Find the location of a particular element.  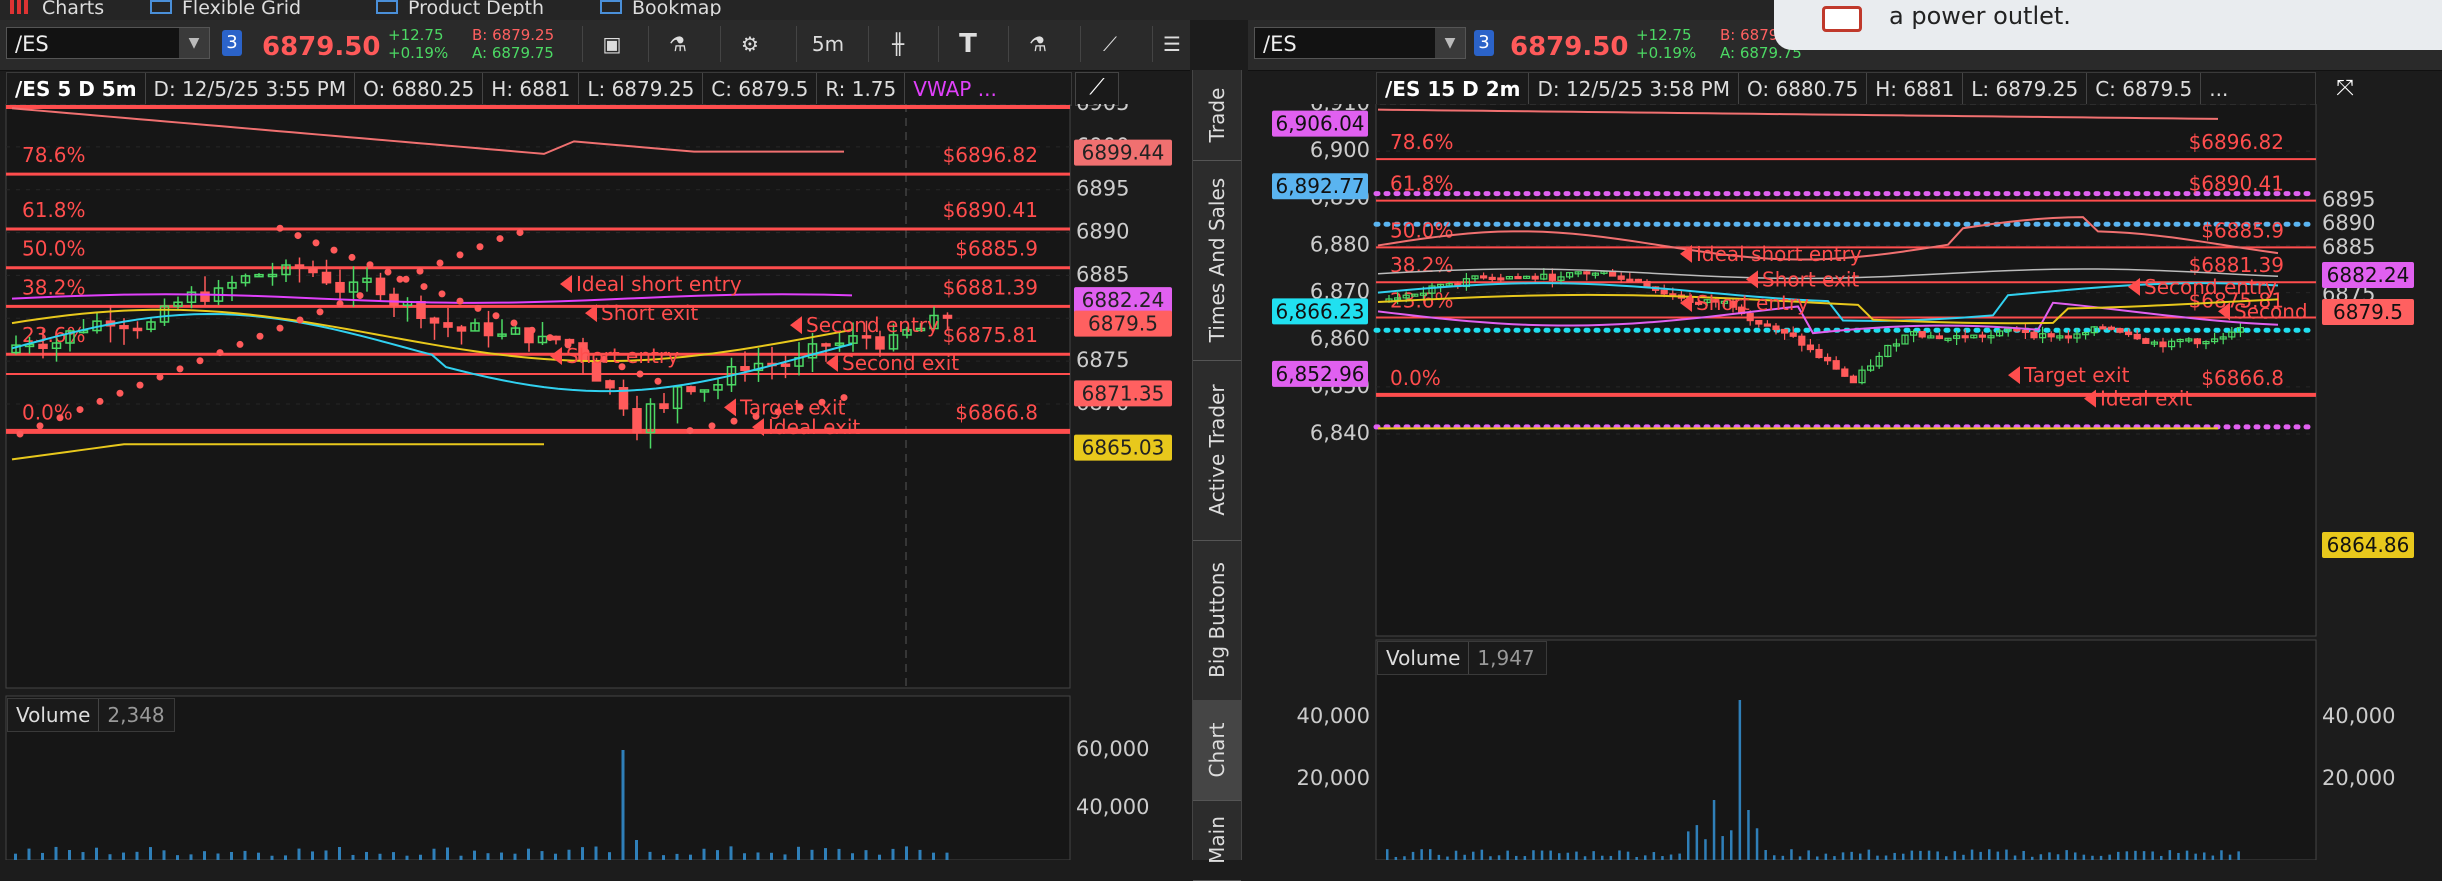

chart-close: C: 6879.5 is located at coordinates (760, 89).